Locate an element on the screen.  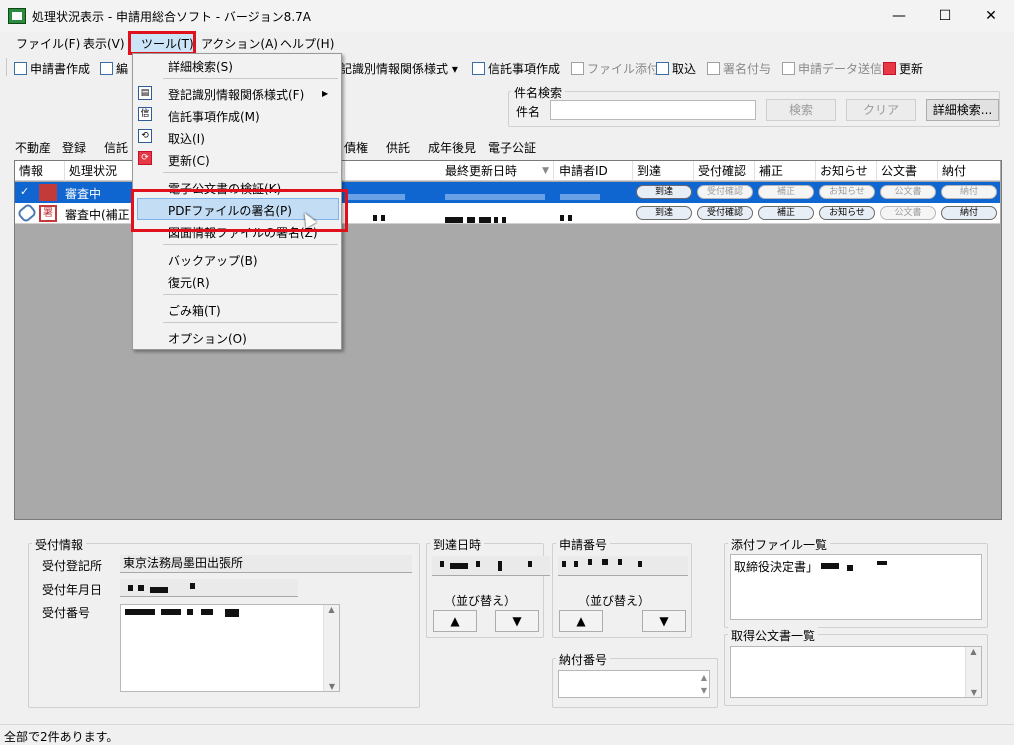
document-icon is located at coordinates (20, 68).